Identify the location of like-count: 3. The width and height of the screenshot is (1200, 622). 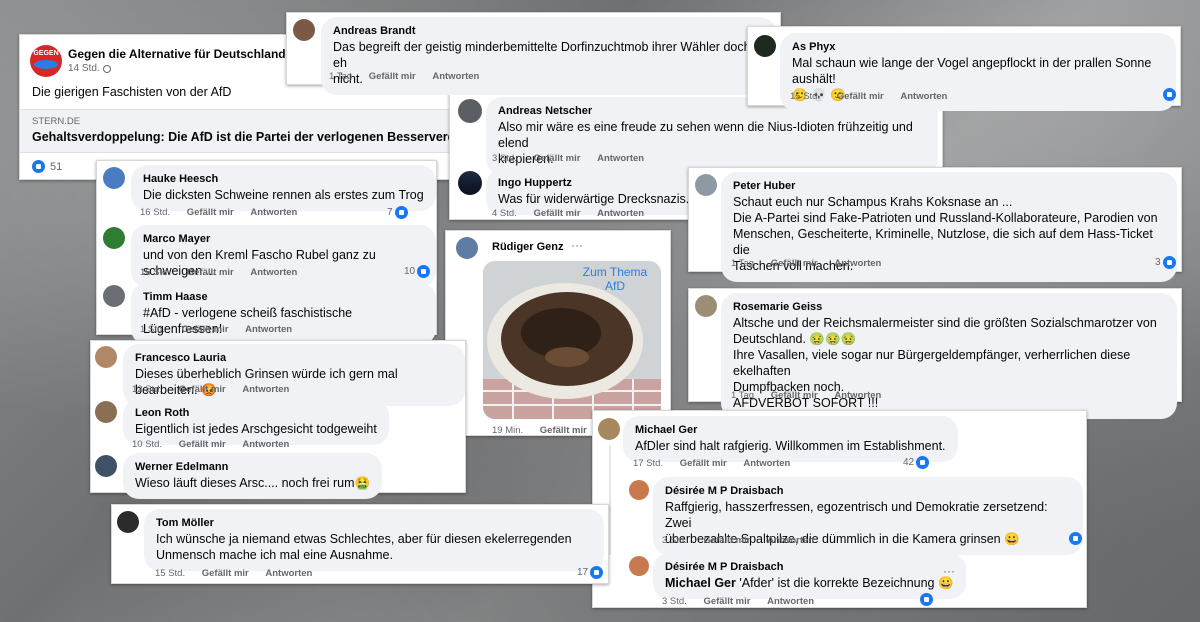
(1158, 262).